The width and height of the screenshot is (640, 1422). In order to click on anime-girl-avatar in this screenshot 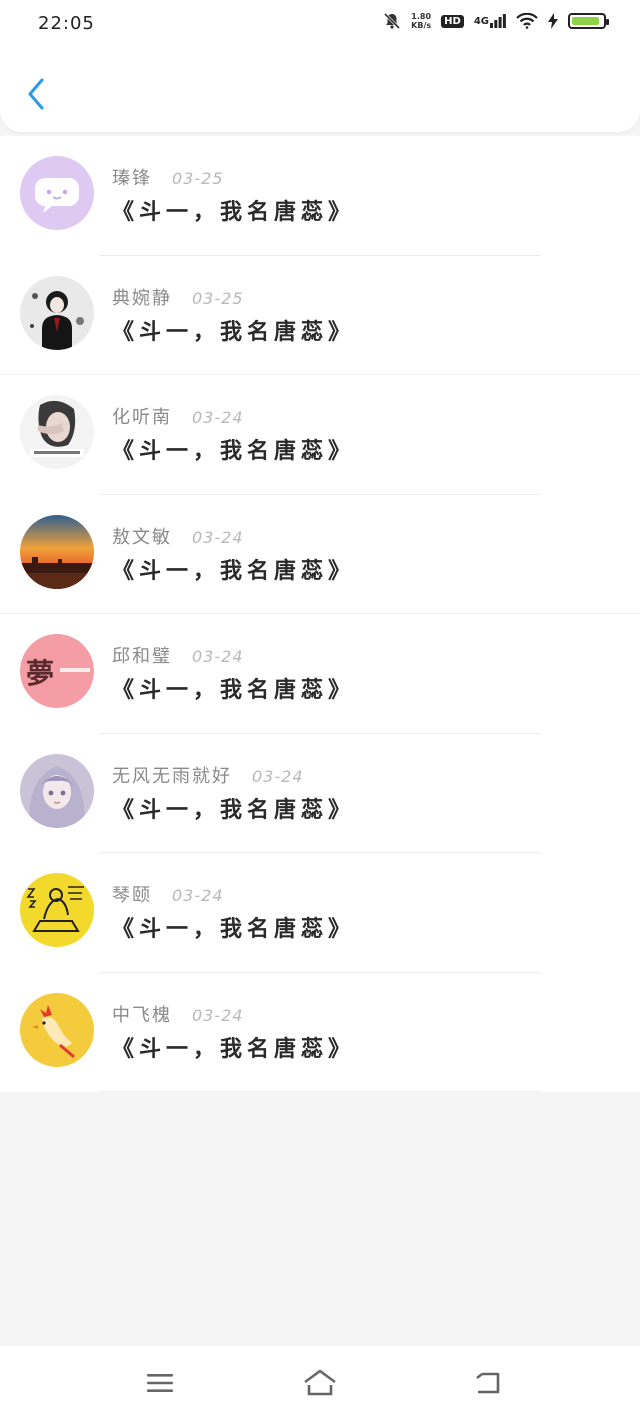, I will do `click(57, 790)`.